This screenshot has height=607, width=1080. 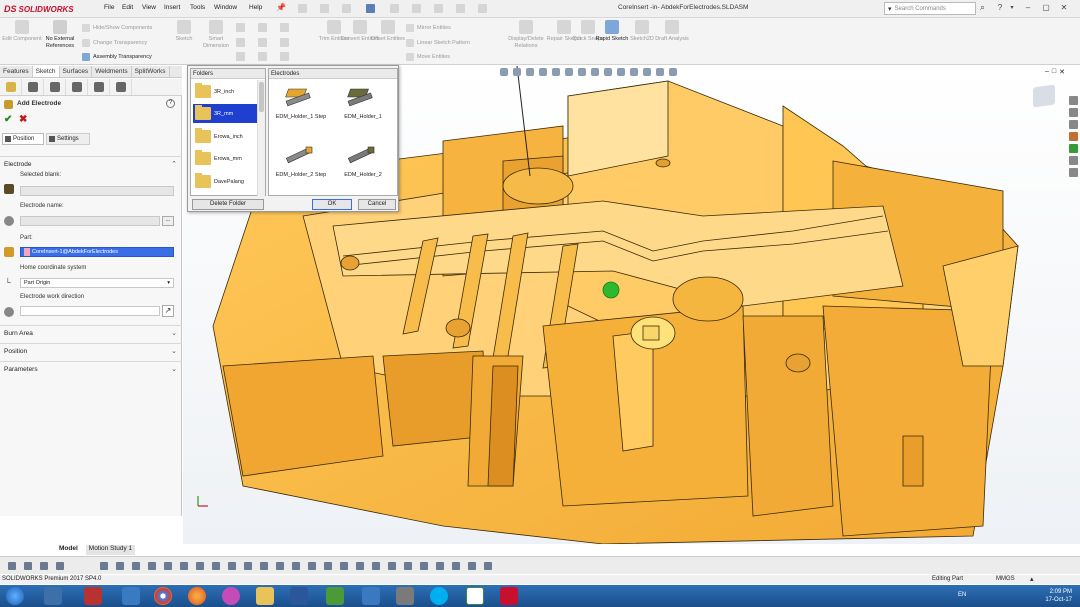 What do you see at coordinates (284, 27) in the screenshot?
I see `slot-icon` at bounding box center [284, 27].